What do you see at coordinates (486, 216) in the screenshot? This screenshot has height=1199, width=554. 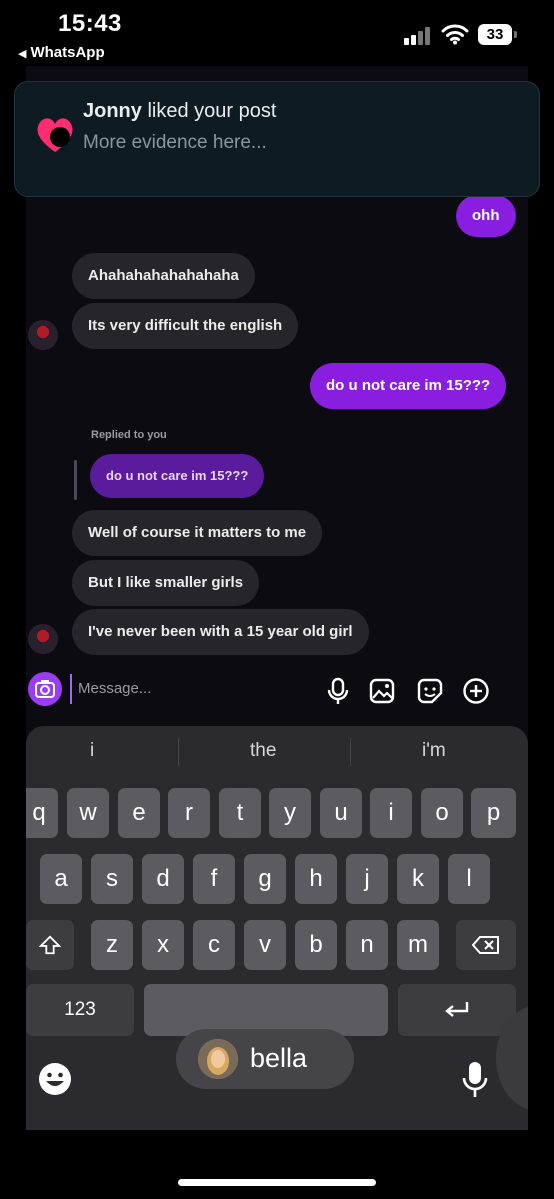 I see `message-outgoing: ohh` at bounding box center [486, 216].